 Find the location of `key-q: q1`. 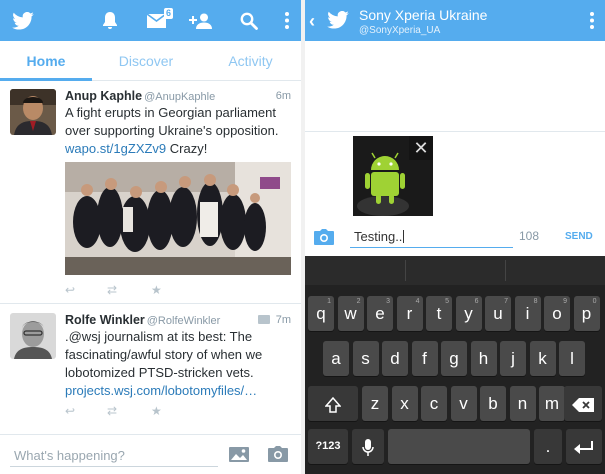

key-q: q1 is located at coordinates (321, 313).